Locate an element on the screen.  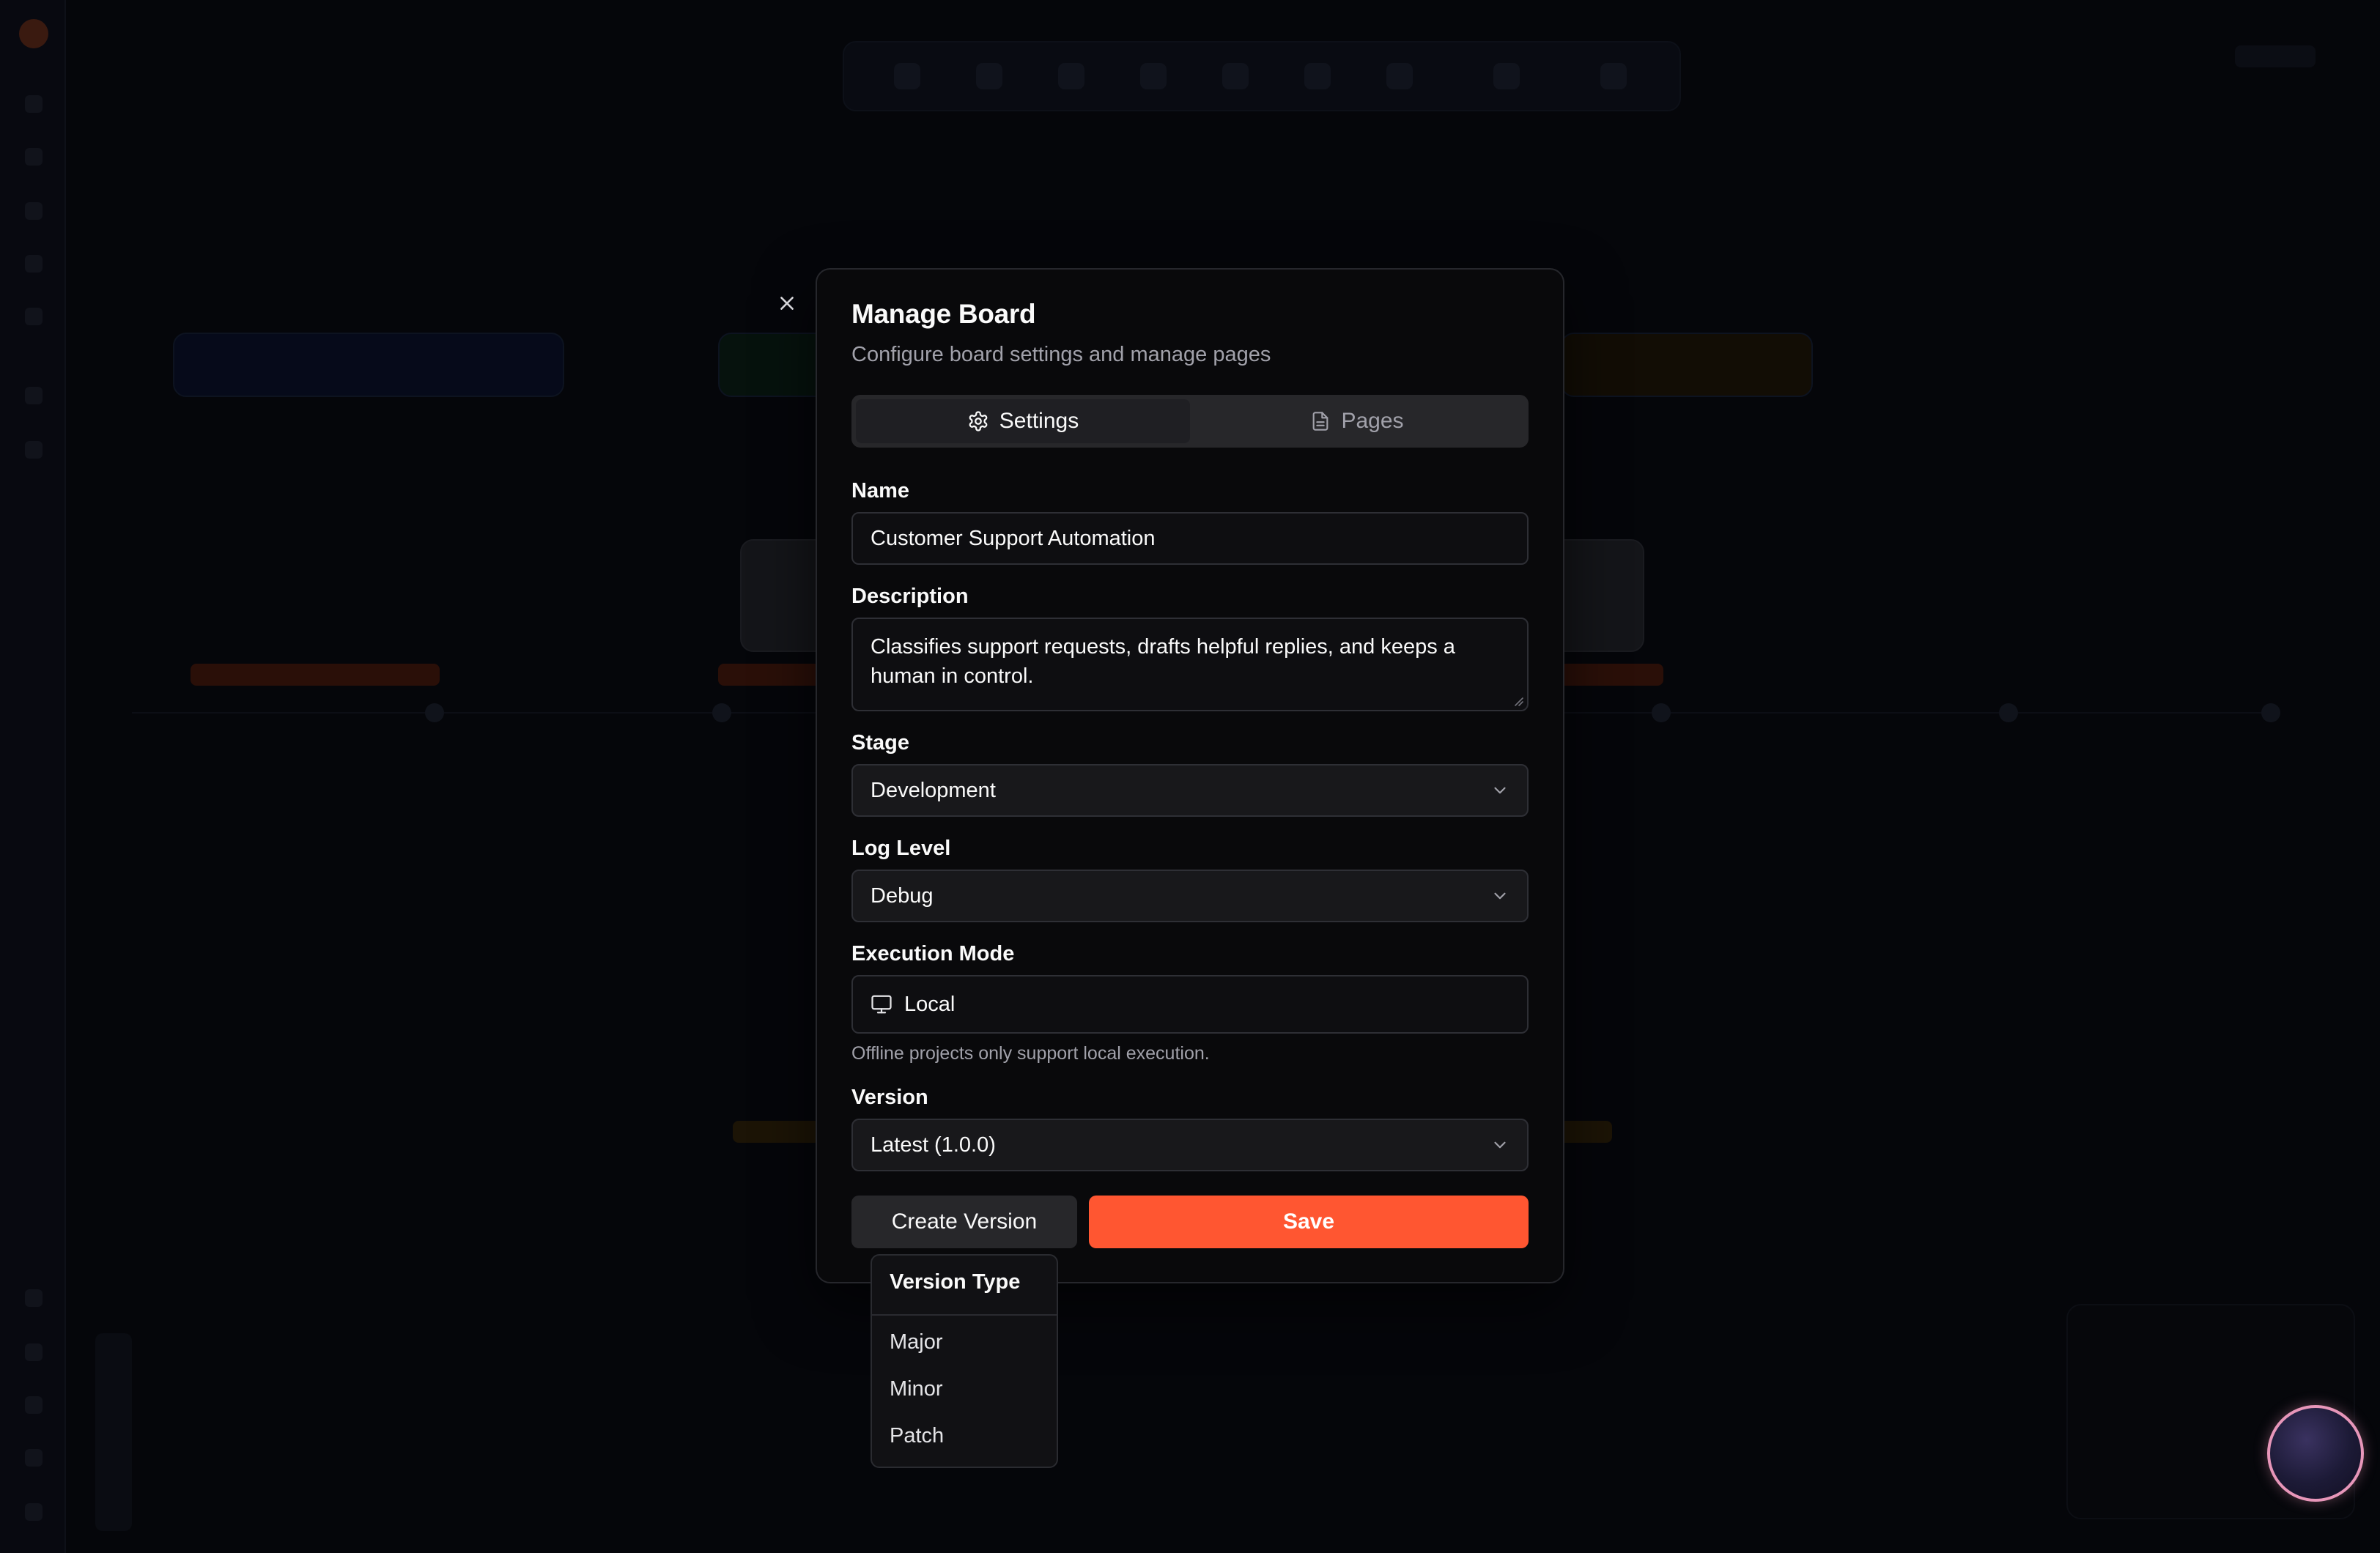
menu-divider is located at coordinates (964, 1315).